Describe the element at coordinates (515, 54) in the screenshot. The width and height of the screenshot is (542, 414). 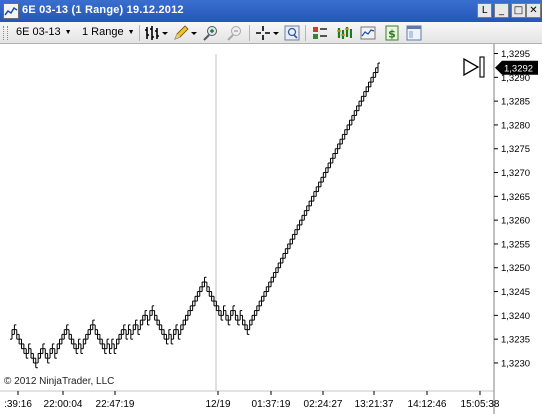
I see `price-tick-label: 1,3295` at that location.